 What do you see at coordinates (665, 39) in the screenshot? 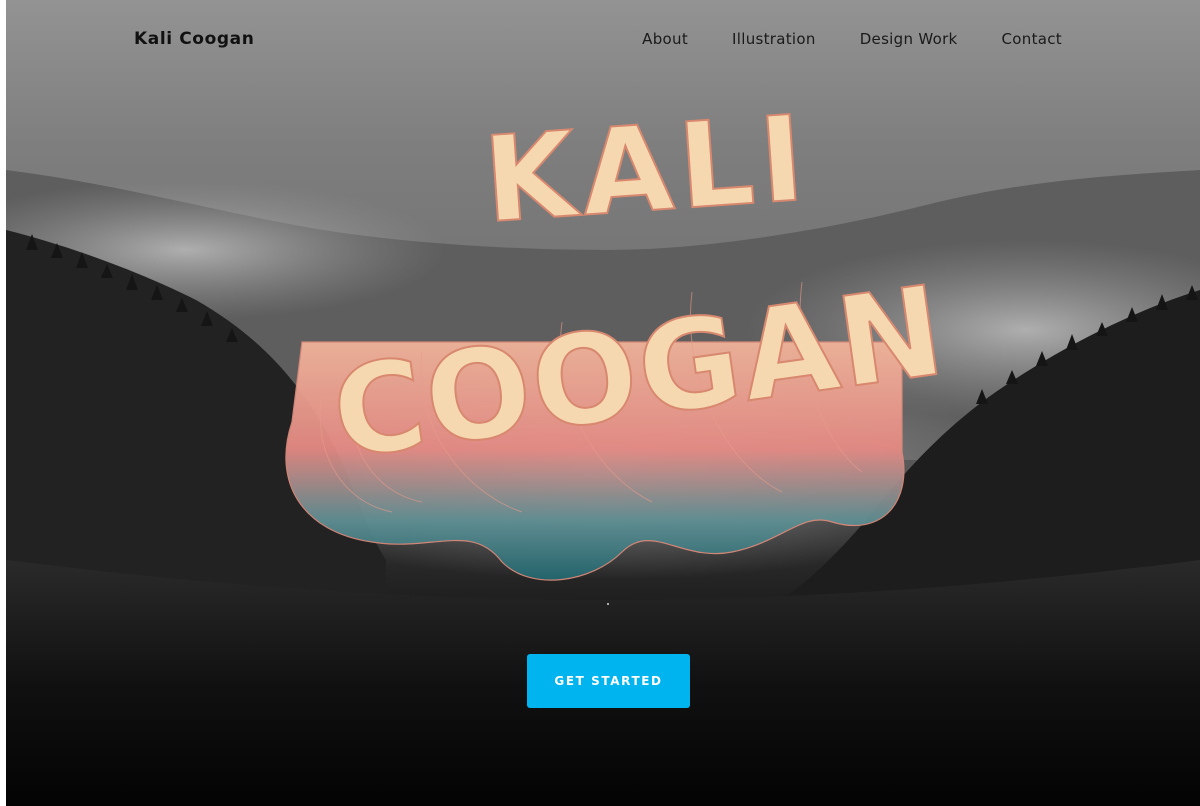
I see `nav-item-about: About` at bounding box center [665, 39].